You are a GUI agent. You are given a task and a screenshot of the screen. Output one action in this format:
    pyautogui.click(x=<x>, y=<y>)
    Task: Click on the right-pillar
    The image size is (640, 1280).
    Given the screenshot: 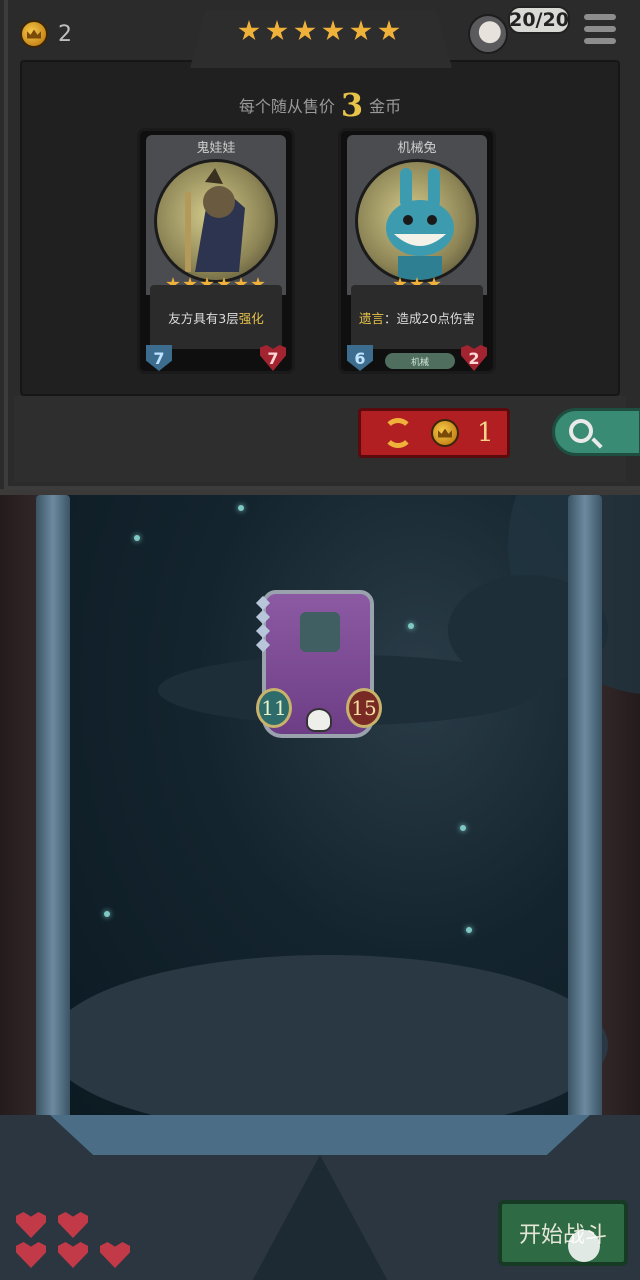 What is the action you would take?
    pyautogui.click(x=585, y=815)
    